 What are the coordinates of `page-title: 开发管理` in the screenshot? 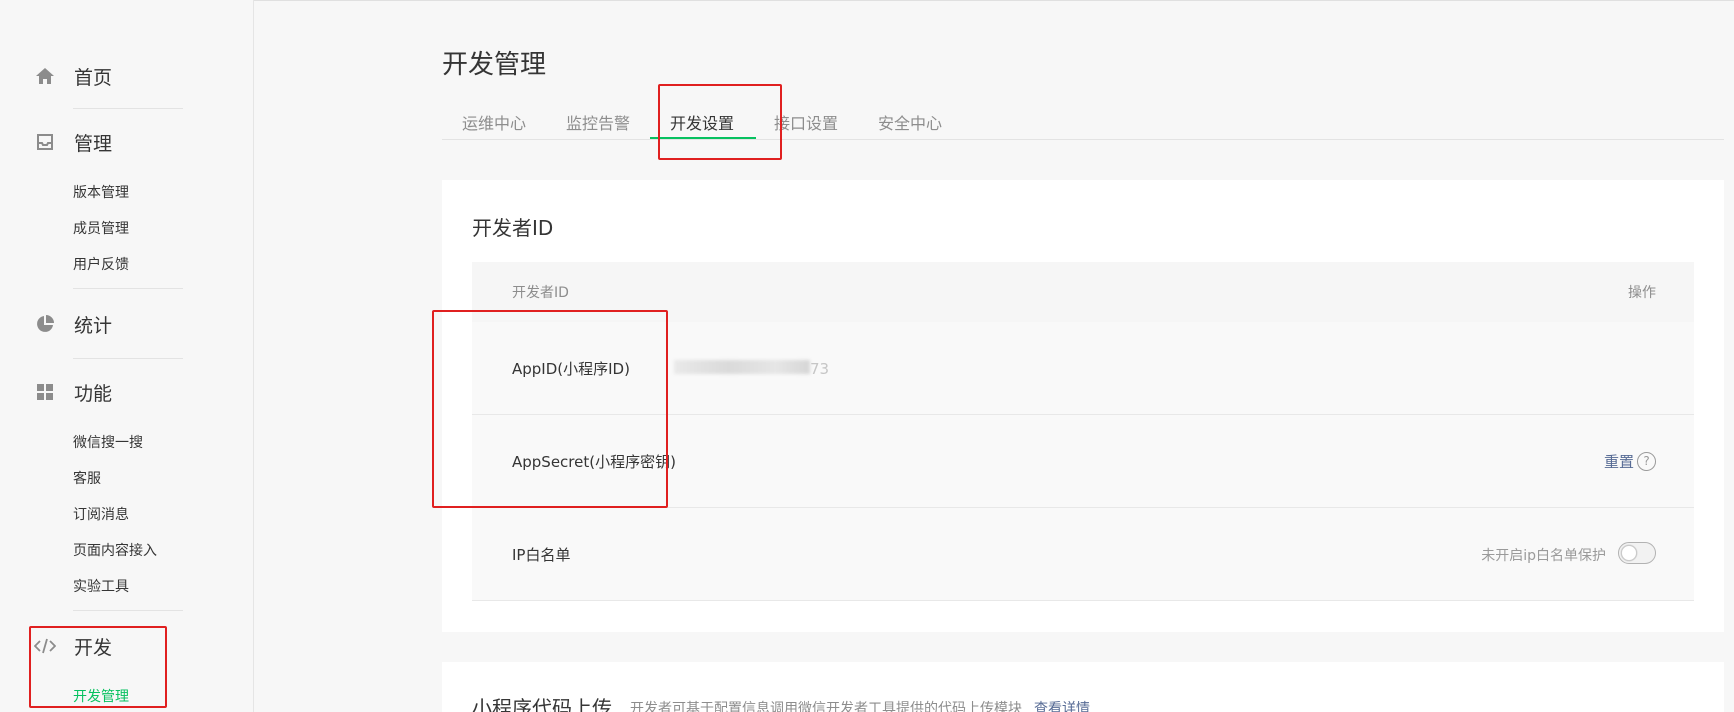 It's located at (494, 65).